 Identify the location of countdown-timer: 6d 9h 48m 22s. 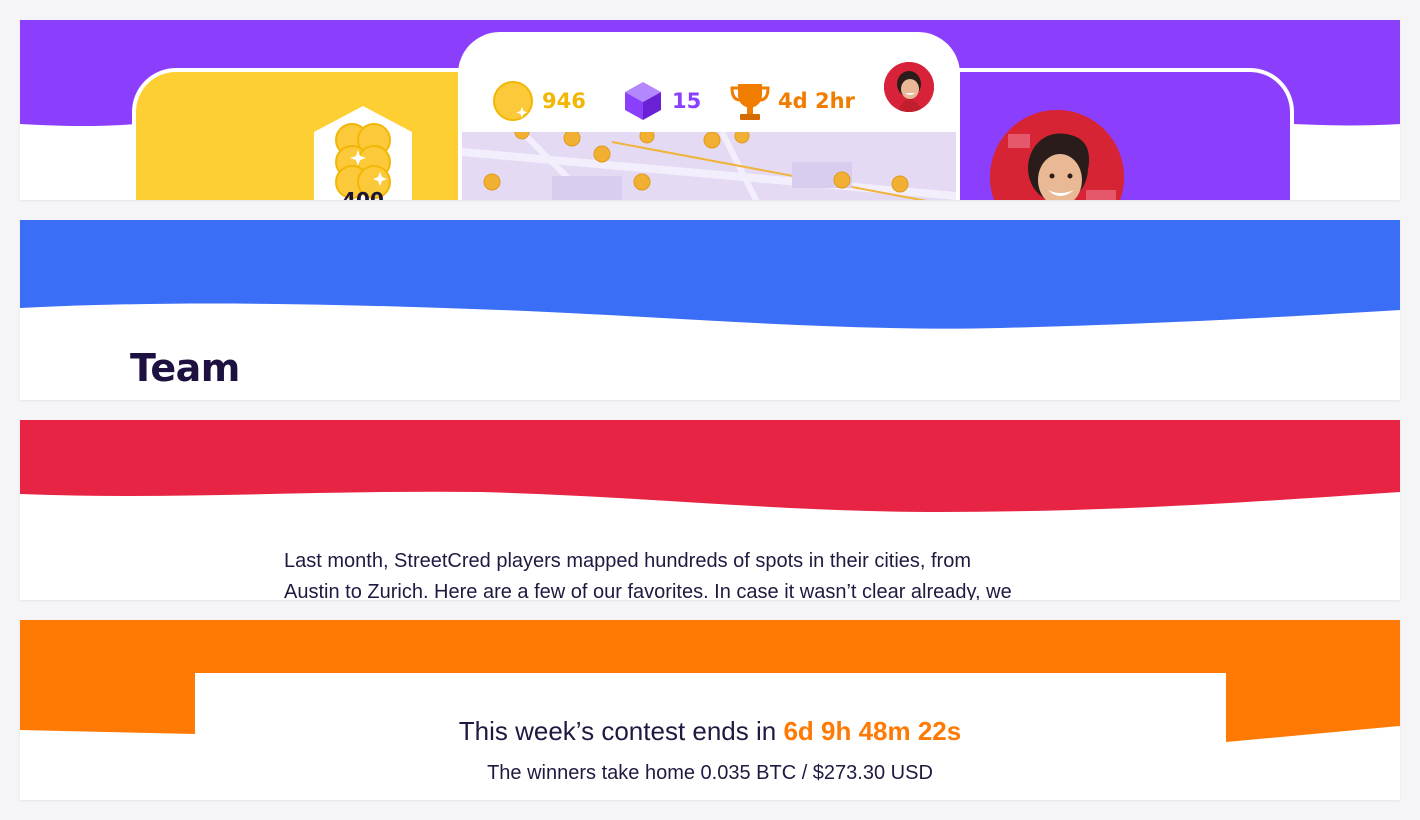
(872, 731).